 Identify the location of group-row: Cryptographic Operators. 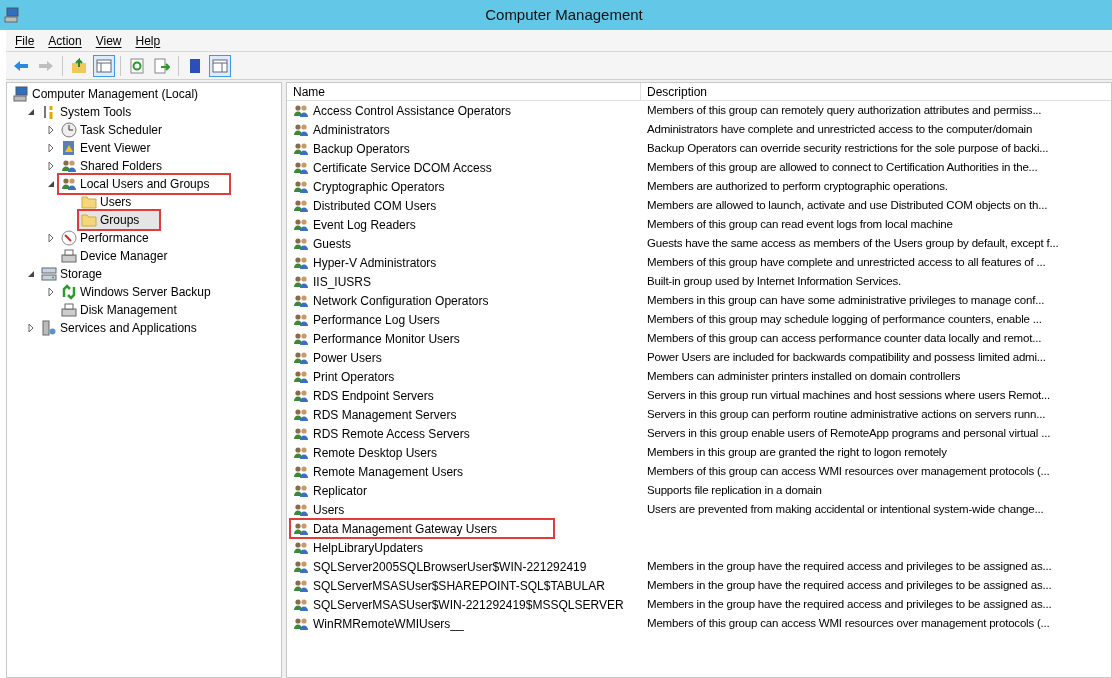
(466, 186).